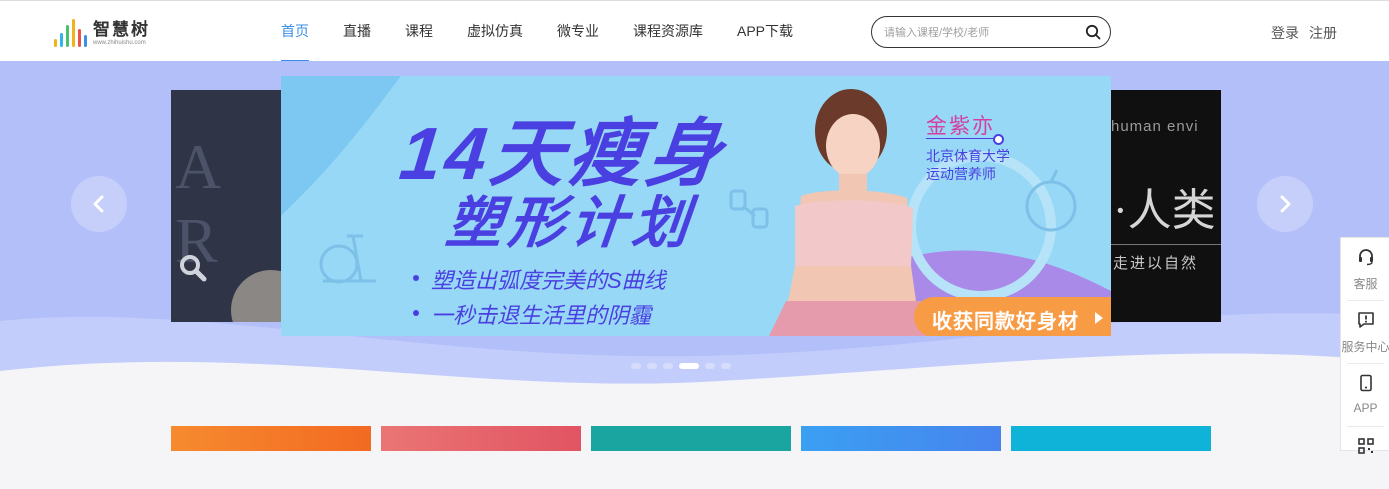 The height and width of the screenshot is (489, 1389). I want to click on banner-title-line2: 塑形计划, so click(570, 222).